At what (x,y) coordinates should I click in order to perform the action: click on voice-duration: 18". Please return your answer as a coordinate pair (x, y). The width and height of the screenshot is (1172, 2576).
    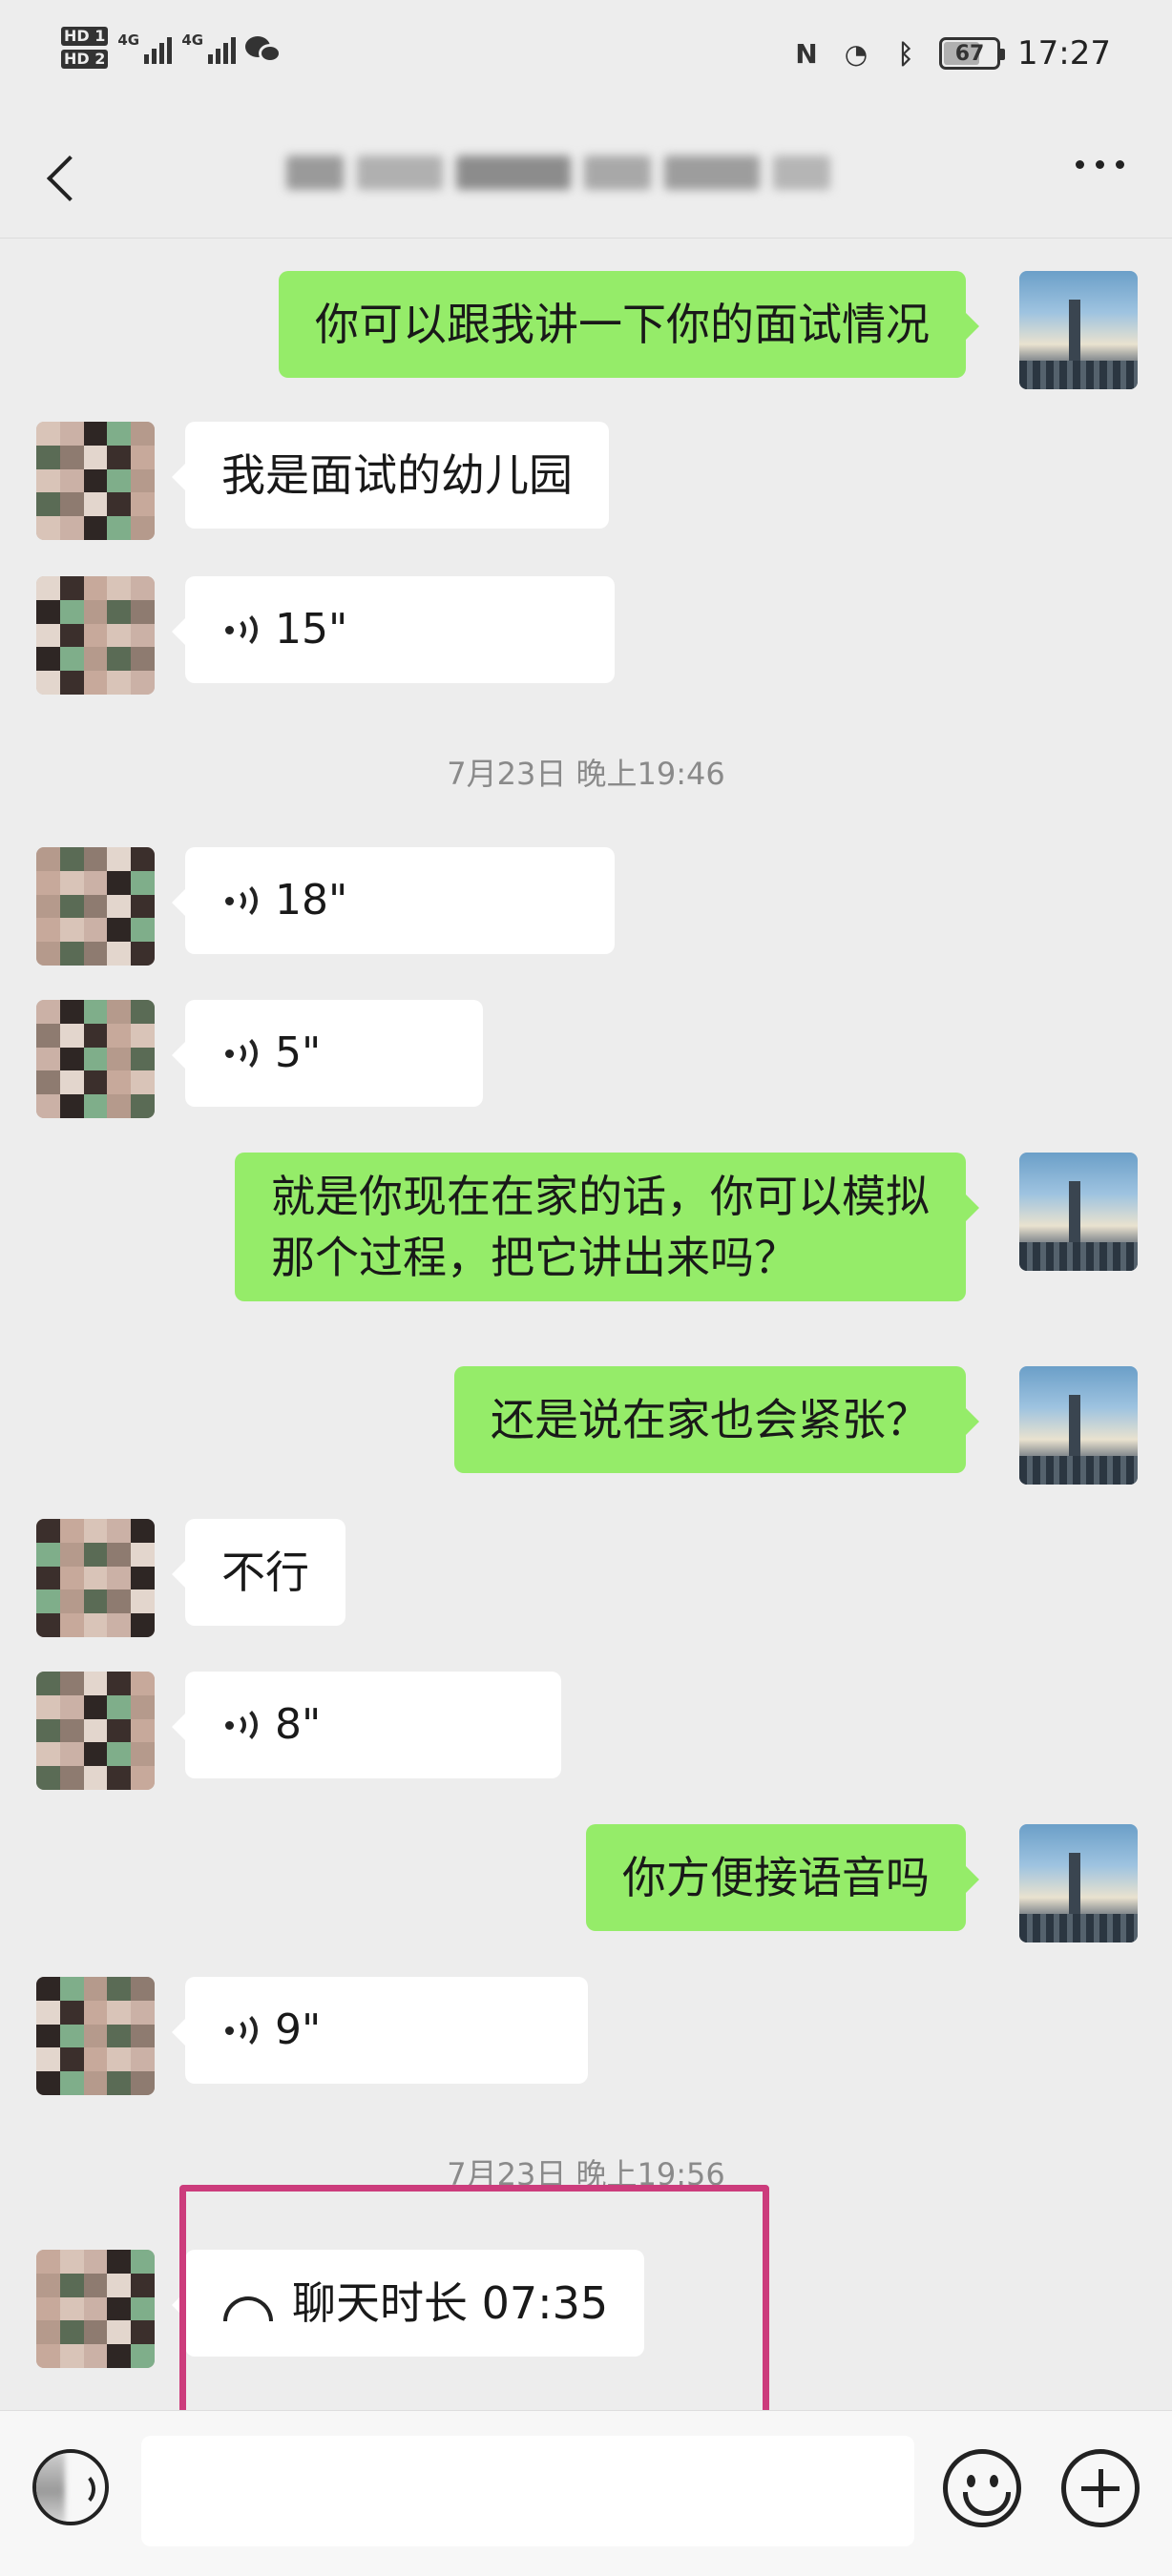
    Looking at the image, I should click on (311, 900).